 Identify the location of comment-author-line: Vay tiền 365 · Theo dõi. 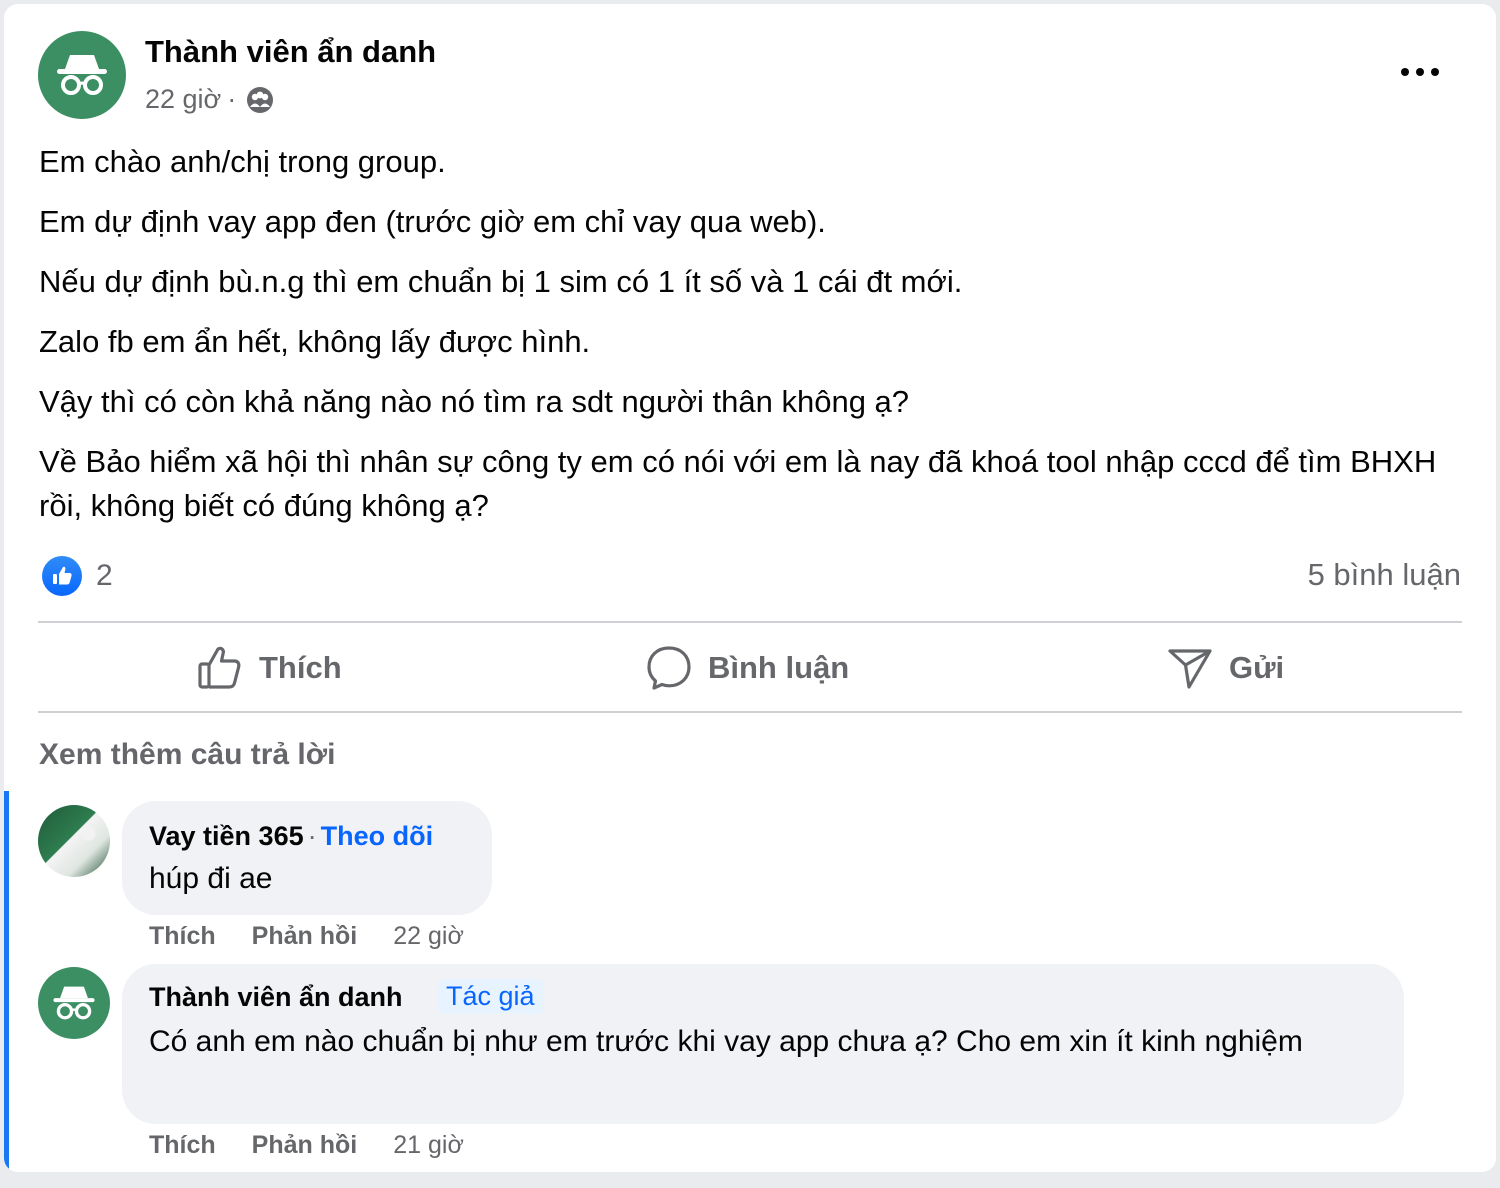
(291, 836).